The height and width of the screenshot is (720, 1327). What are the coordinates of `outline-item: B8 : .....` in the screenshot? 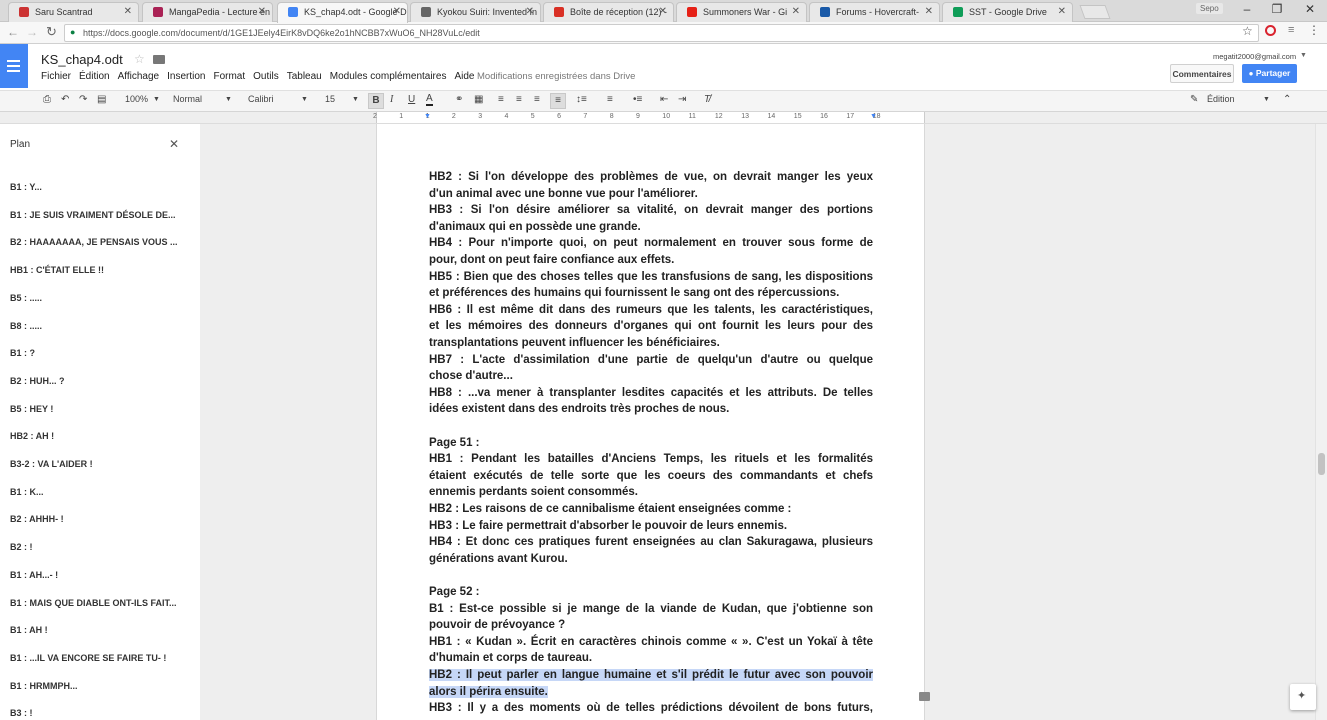 It's located at (26, 326).